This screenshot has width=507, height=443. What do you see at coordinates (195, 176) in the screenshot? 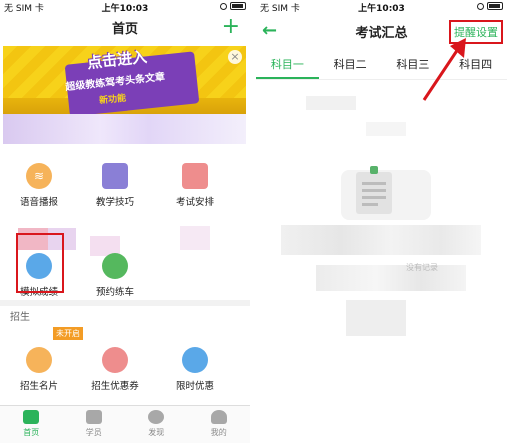
I see `calendar-icon` at bounding box center [195, 176].